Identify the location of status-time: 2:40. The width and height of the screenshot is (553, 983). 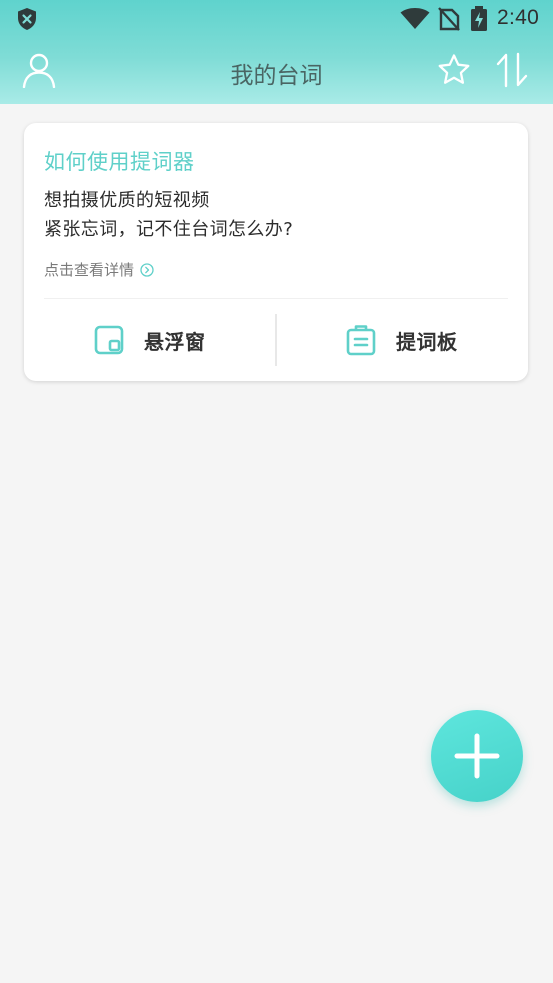
(518, 17).